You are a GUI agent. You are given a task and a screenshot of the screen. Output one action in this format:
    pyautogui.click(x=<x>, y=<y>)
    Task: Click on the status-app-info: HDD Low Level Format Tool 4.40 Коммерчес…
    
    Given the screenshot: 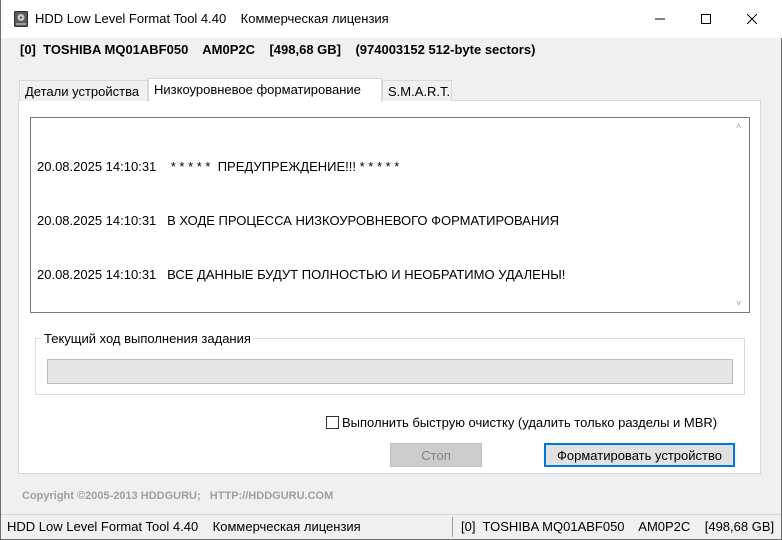 What is the action you would take?
    pyautogui.click(x=184, y=526)
    